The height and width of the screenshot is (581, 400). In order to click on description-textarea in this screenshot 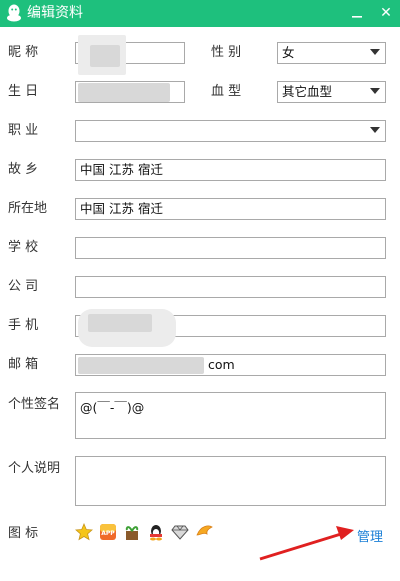, I will do `click(230, 481)`.